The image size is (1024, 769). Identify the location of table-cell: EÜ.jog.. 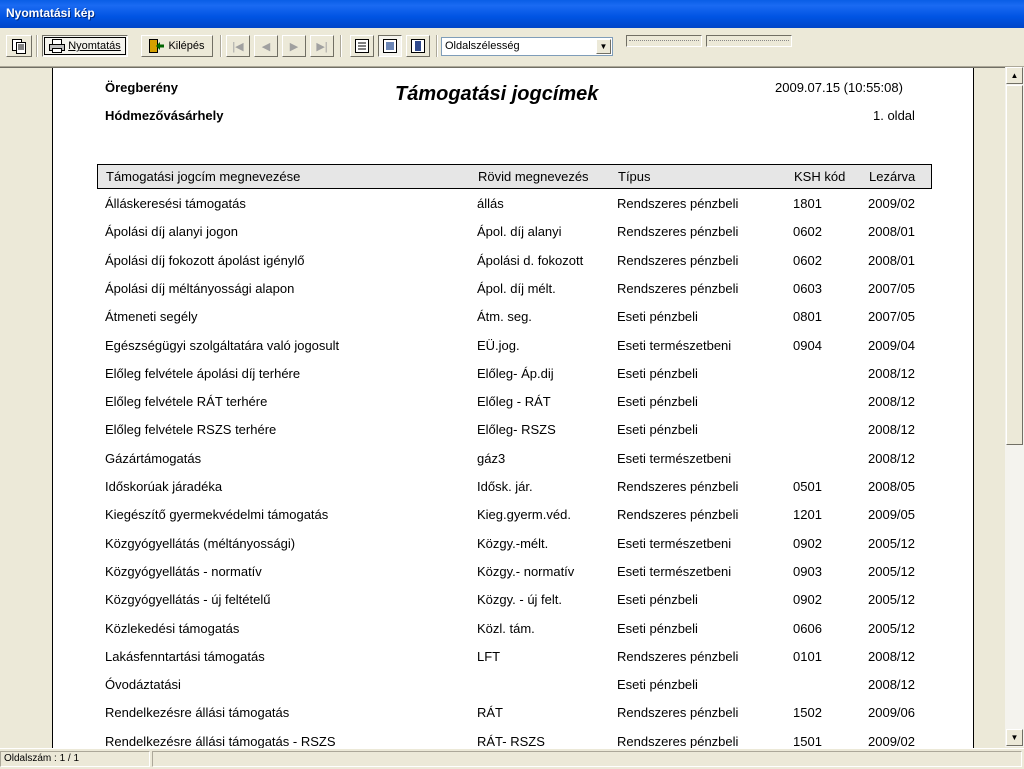
(498, 345).